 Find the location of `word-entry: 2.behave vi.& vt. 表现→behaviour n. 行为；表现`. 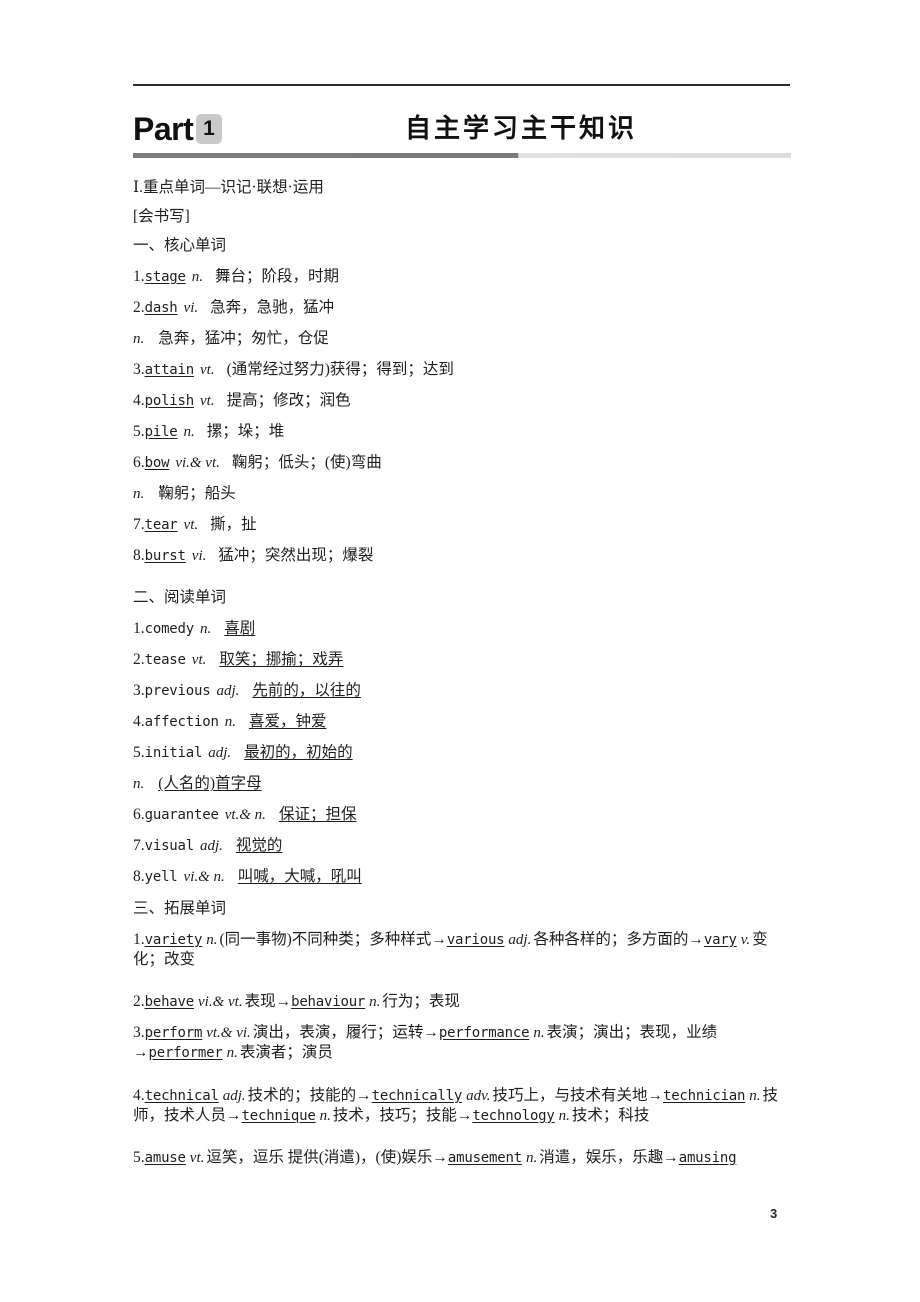

word-entry: 2.behave vi.& vt. 表现→behaviour n. 行为；表现 is located at coordinates (464, 1002).